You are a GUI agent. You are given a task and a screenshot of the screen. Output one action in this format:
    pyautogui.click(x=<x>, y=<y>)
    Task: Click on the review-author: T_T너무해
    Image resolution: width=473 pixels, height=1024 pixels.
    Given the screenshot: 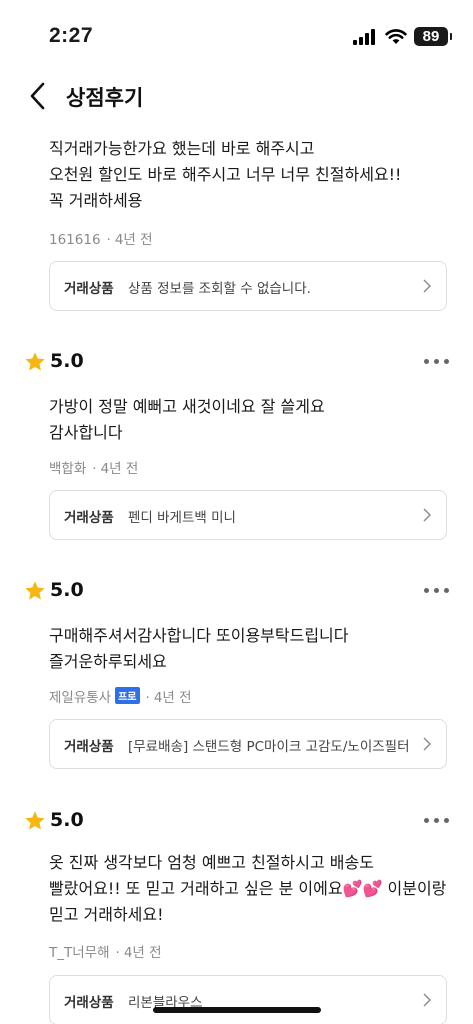 What is the action you would take?
    pyautogui.click(x=79, y=953)
    